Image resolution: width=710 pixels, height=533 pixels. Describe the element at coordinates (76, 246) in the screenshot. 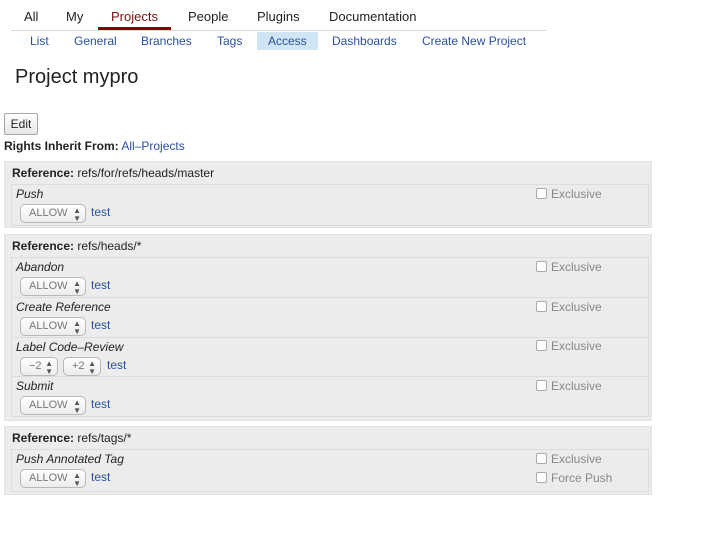

I see `reference-header: Reference: refs/heads/*` at that location.